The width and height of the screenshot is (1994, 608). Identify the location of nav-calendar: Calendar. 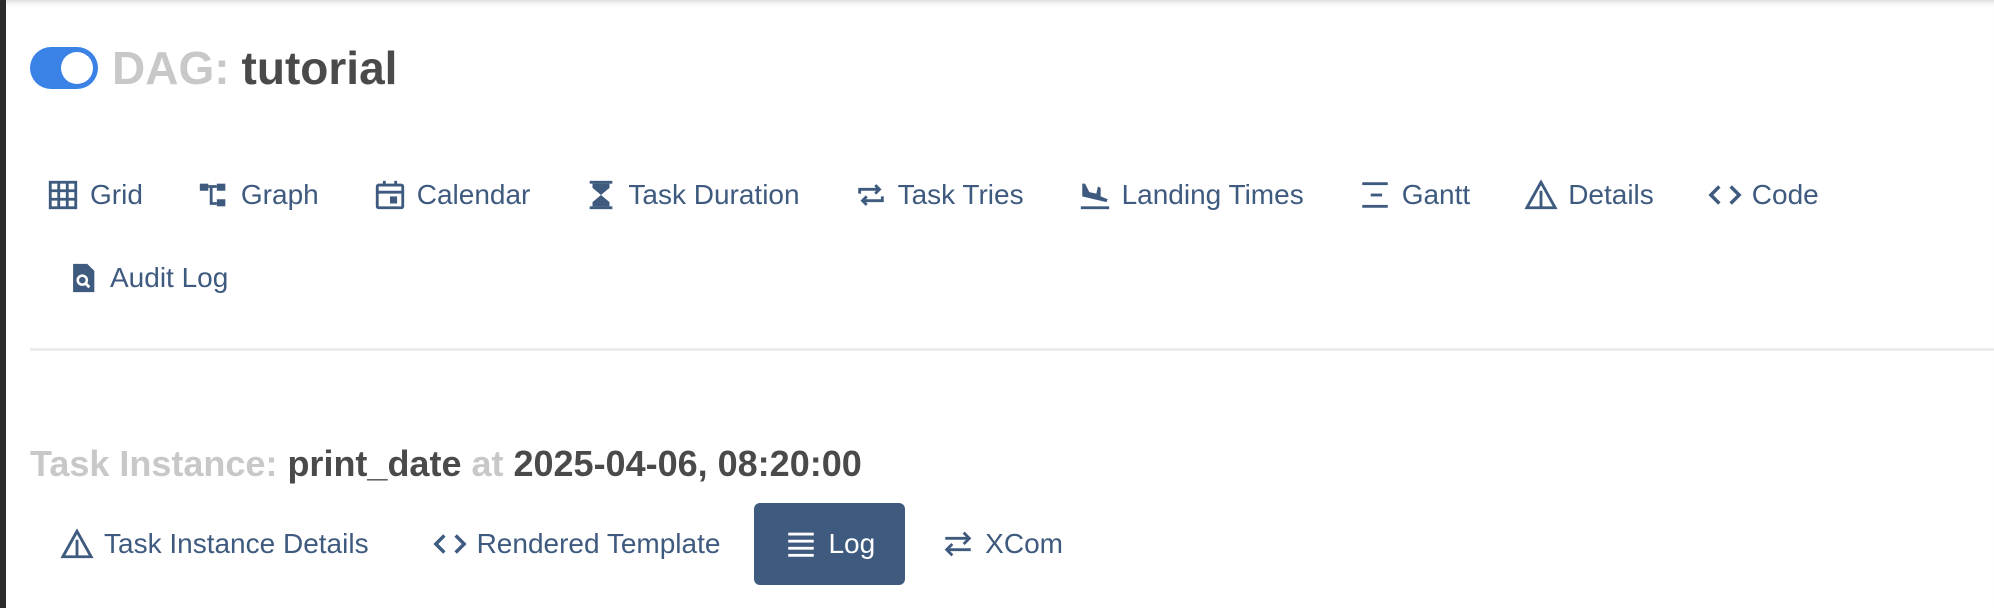
(452, 195).